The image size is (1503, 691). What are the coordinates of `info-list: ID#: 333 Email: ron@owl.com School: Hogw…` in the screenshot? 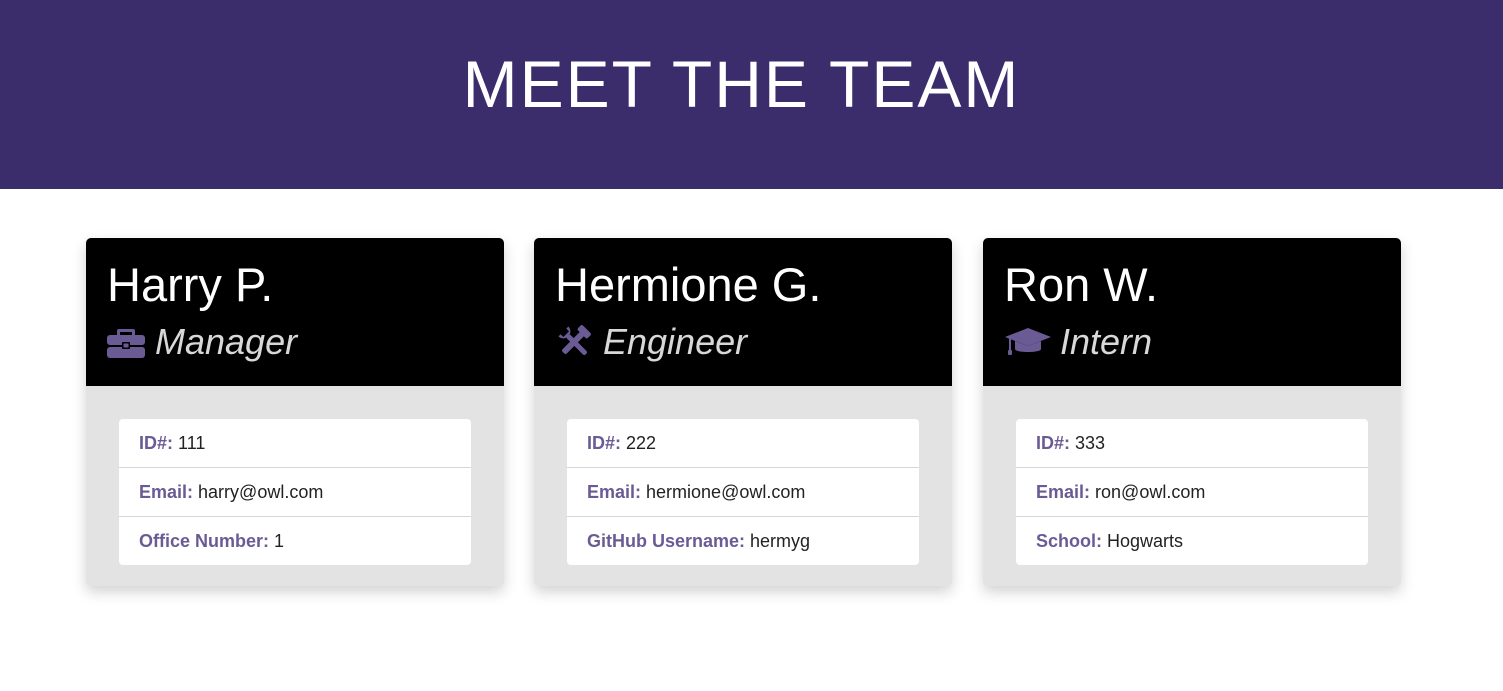 It's located at (1192, 492).